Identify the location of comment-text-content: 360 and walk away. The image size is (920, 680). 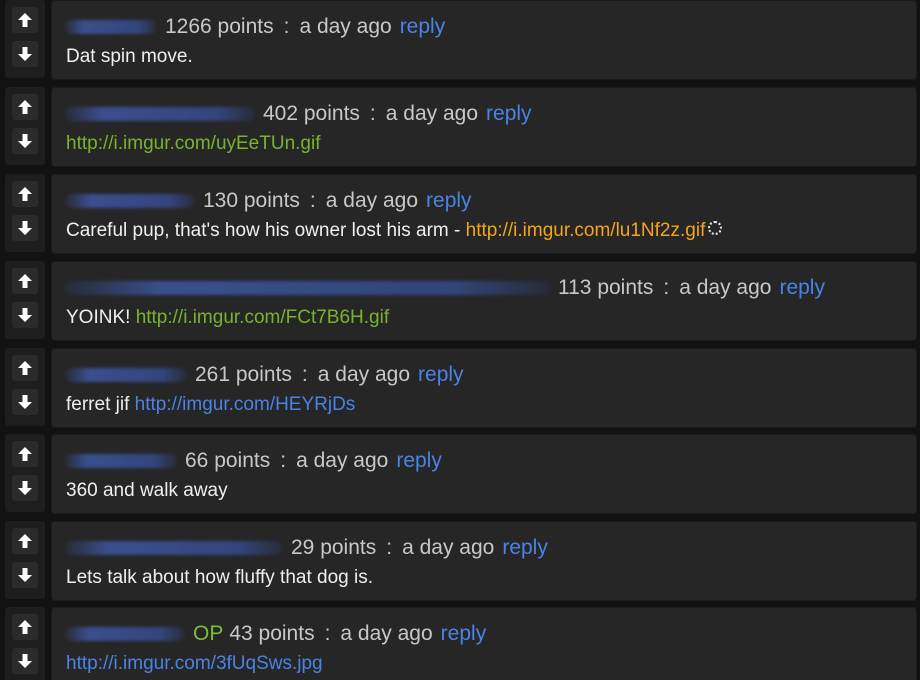
(147, 490).